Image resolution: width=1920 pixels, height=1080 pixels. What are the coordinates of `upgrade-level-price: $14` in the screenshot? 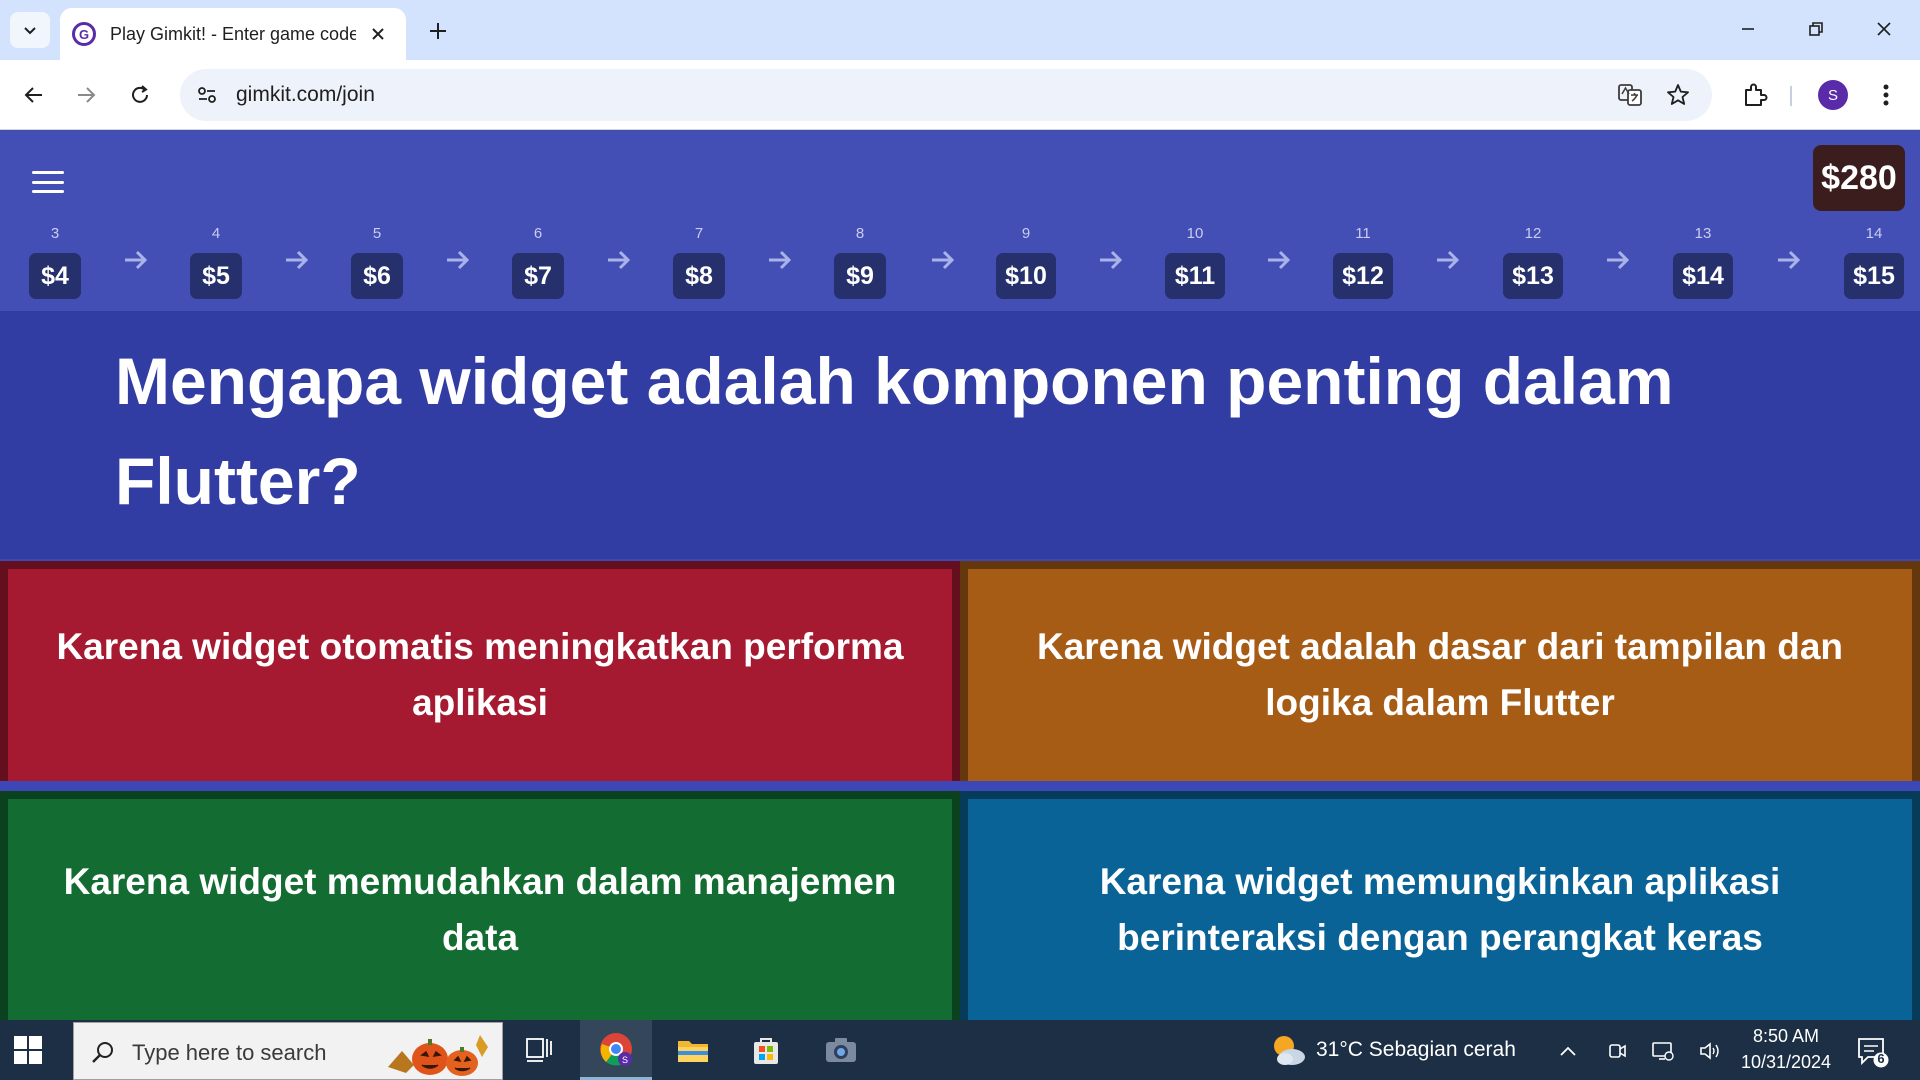 It's located at (1703, 276).